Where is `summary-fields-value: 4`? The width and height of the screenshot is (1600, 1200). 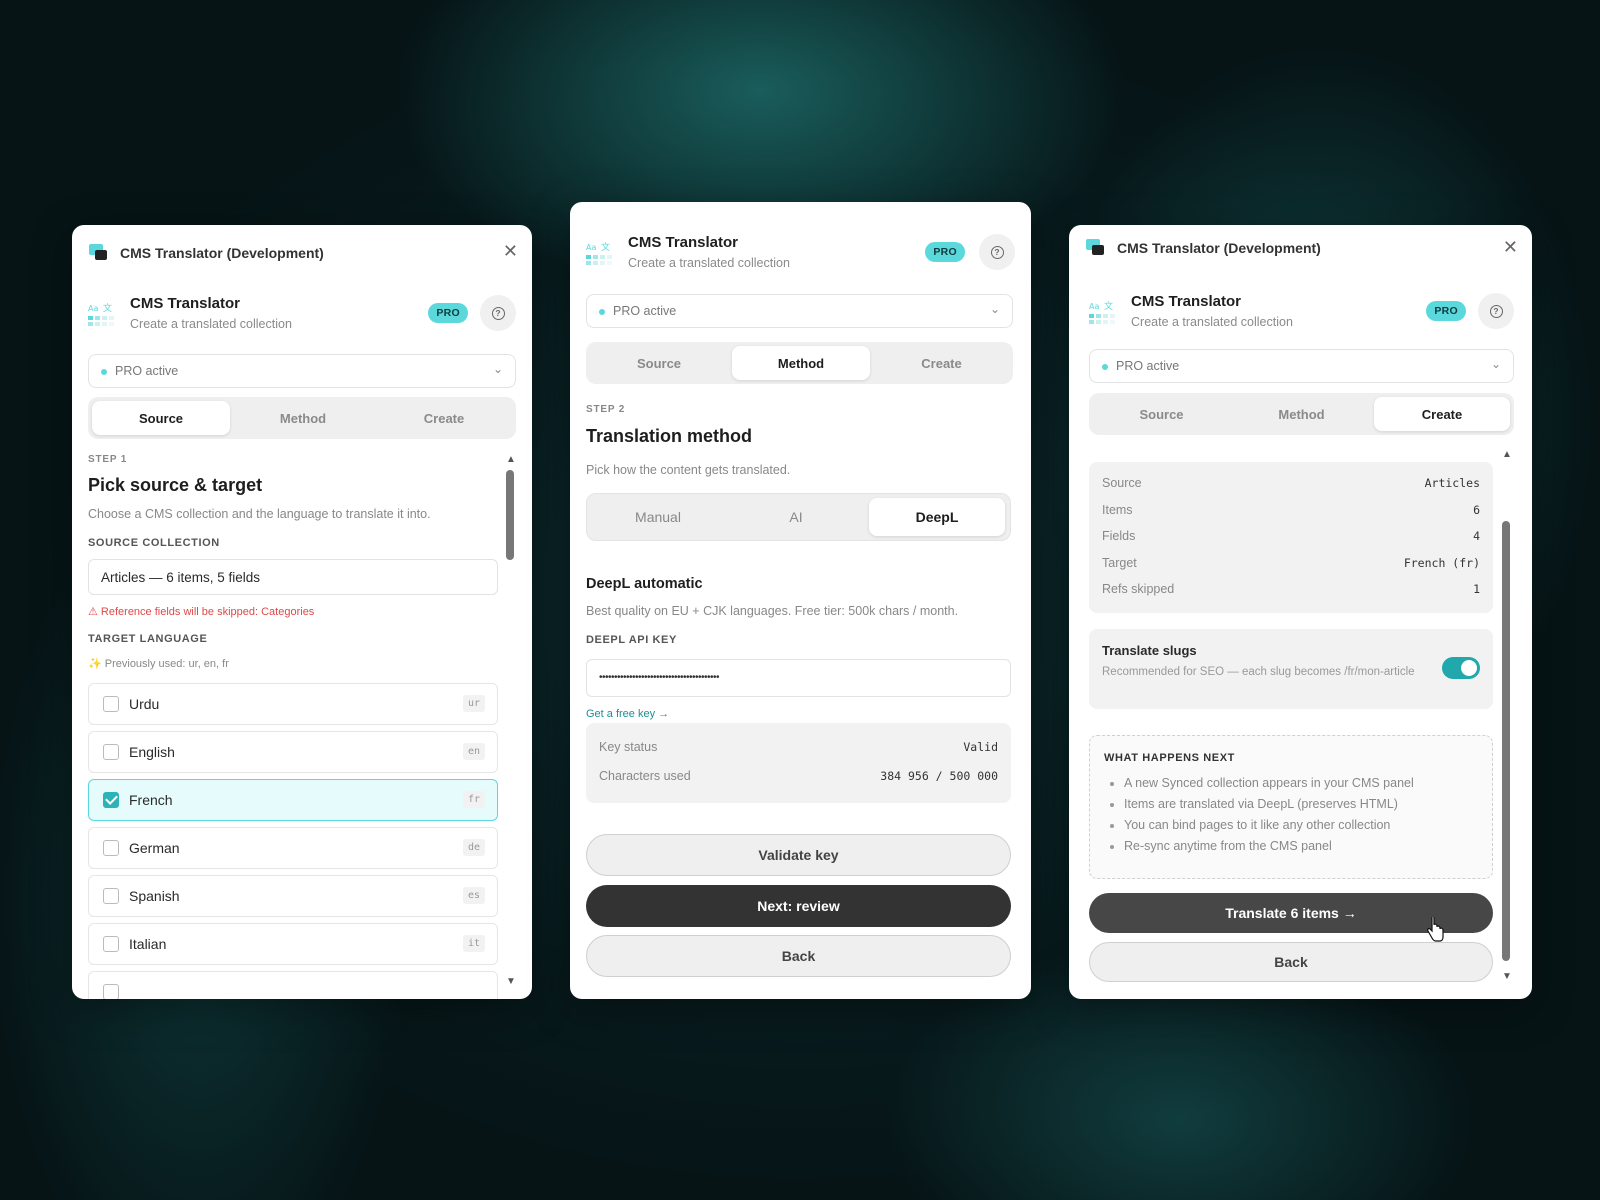
summary-fields-value: 4 is located at coordinates (1476, 536).